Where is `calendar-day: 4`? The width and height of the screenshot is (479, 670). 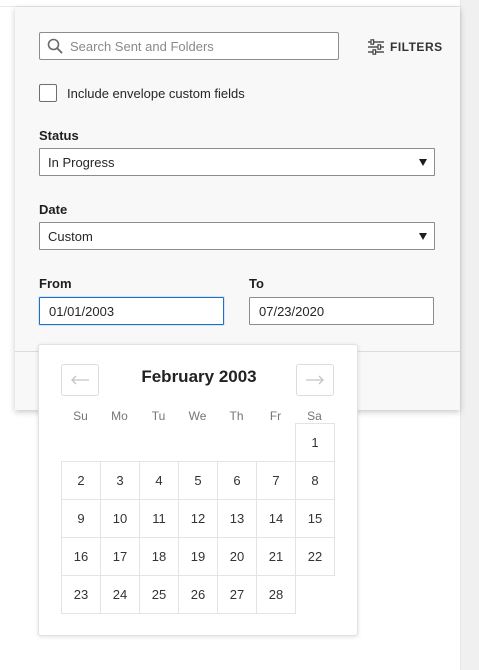 calendar-day: 4 is located at coordinates (159, 480).